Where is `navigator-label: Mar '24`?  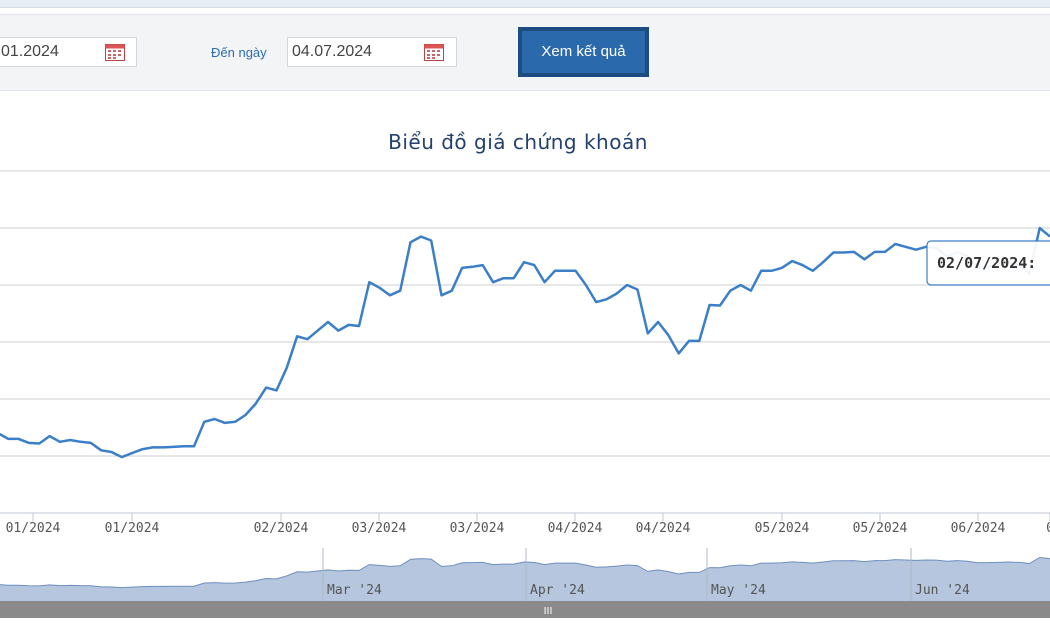 navigator-label: Mar '24 is located at coordinates (354, 590).